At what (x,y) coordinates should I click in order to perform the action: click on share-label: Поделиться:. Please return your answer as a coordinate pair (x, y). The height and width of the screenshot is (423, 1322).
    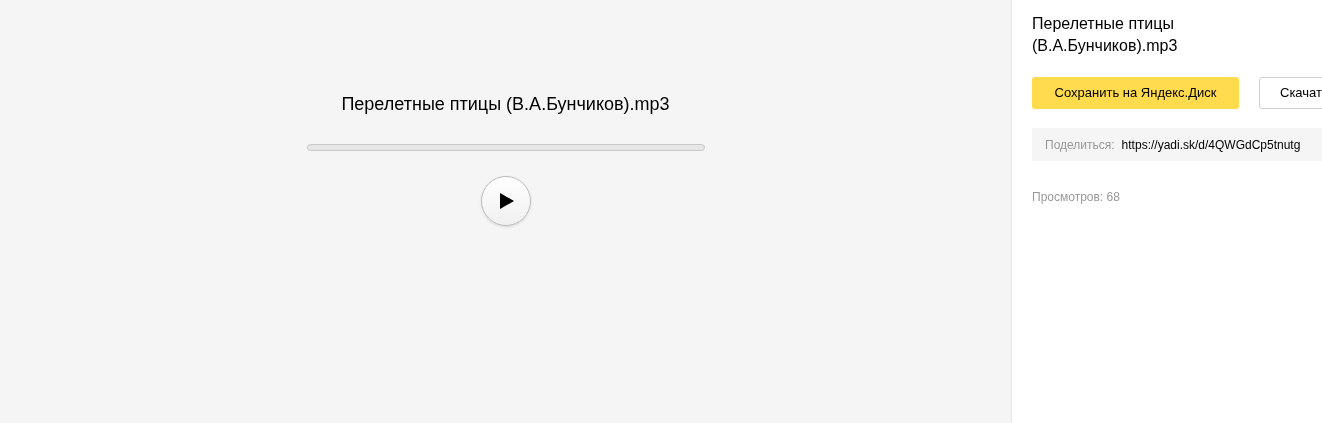
    Looking at the image, I should click on (1080, 145).